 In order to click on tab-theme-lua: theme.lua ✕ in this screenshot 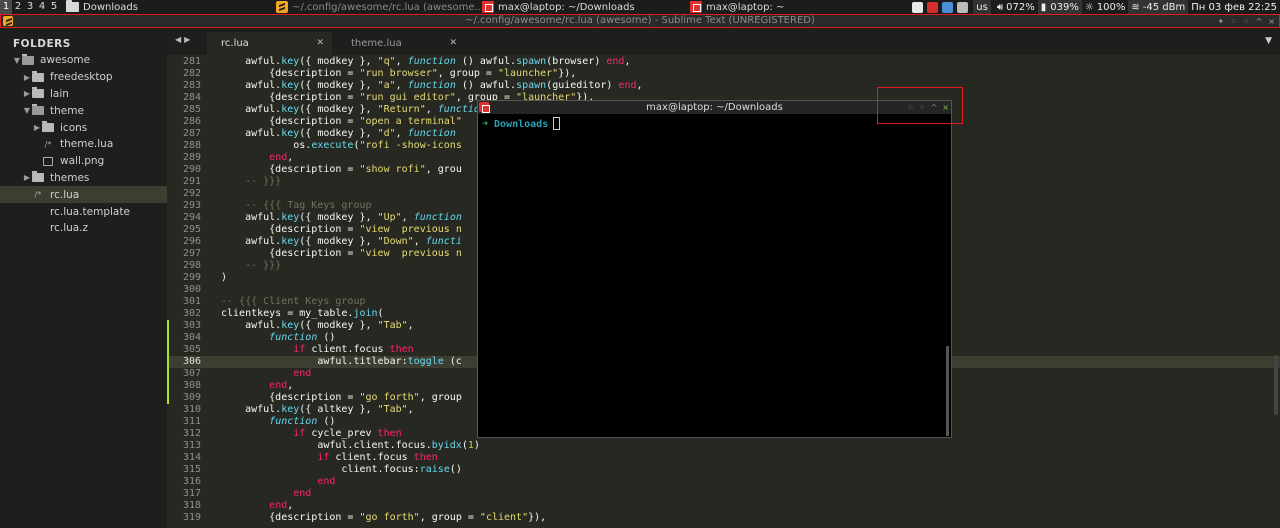, I will do `click(401, 43)`.